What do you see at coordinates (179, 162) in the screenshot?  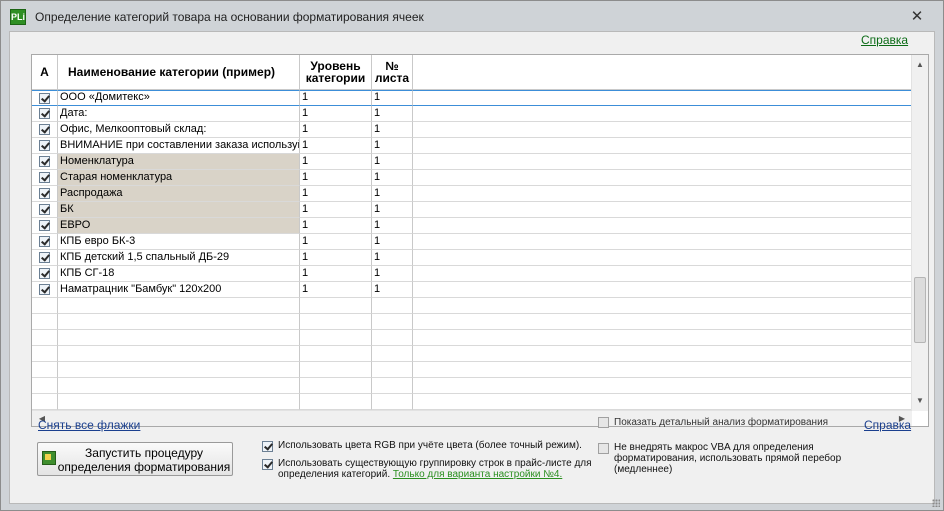 I see `category-name-cell: Номенклатура` at bounding box center [179, 162].